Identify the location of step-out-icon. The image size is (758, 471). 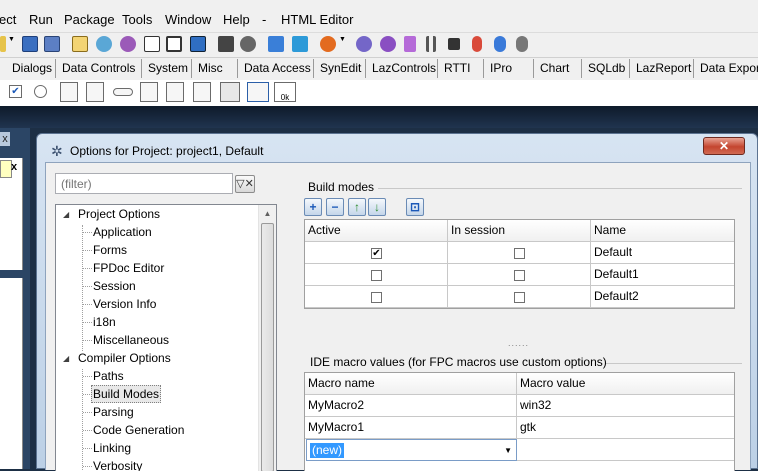
(522, 44).